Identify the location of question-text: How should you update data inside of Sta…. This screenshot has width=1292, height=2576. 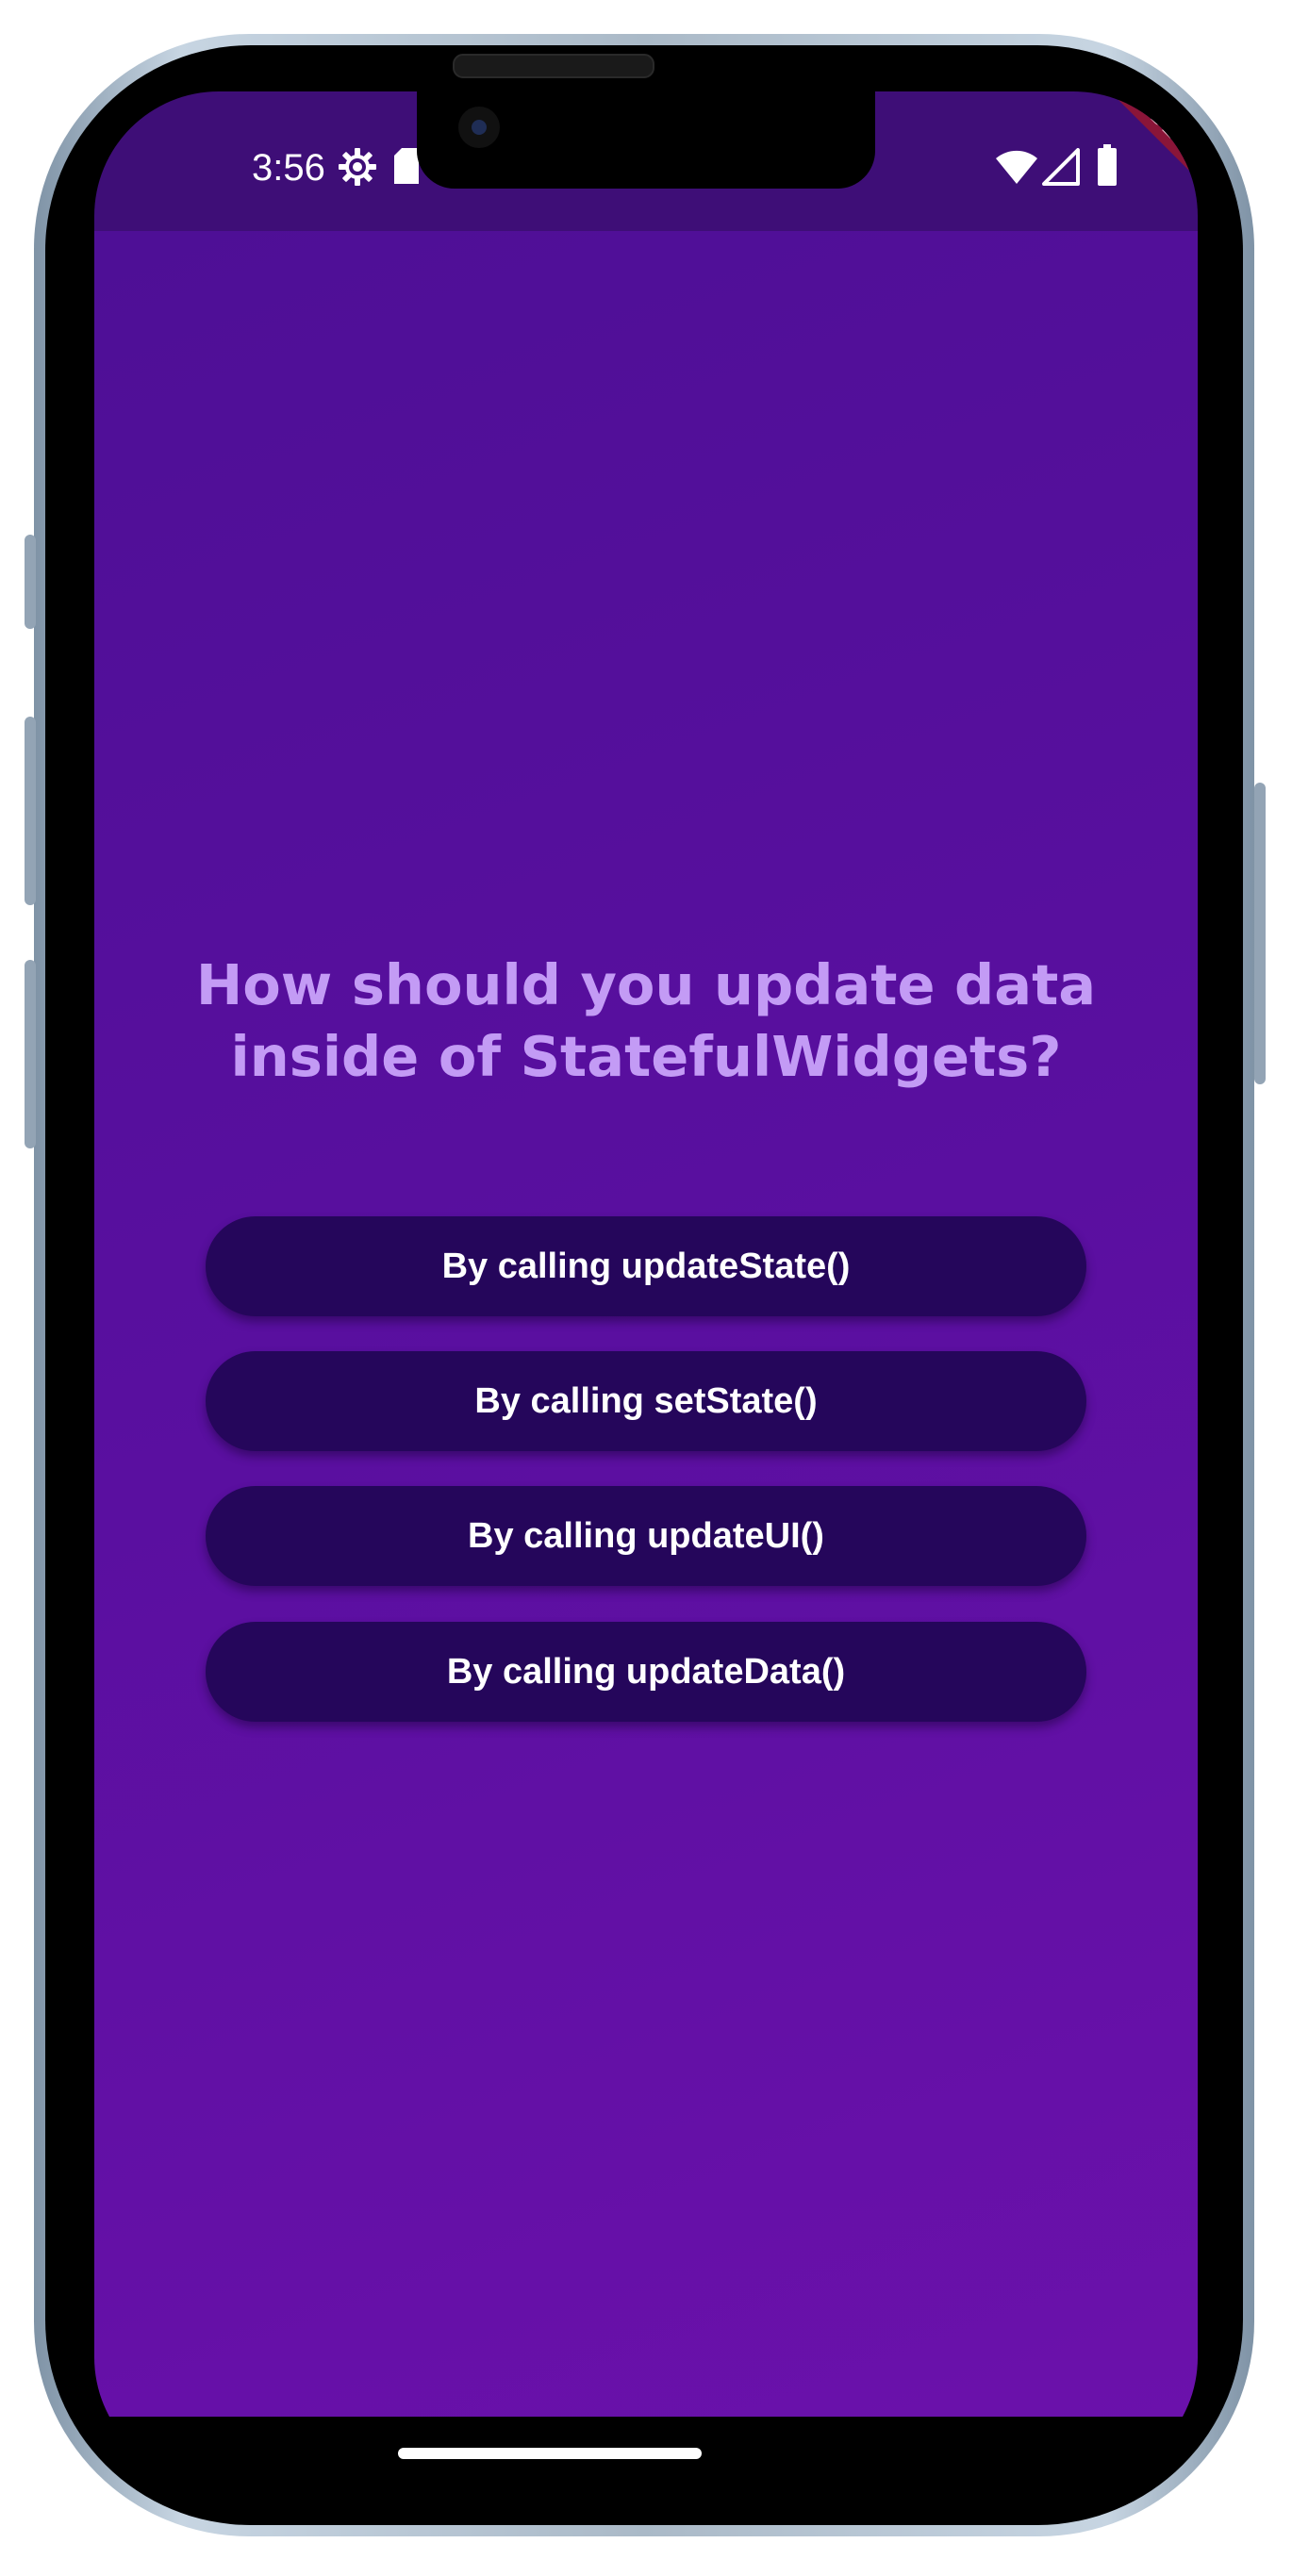
(646, 1020).